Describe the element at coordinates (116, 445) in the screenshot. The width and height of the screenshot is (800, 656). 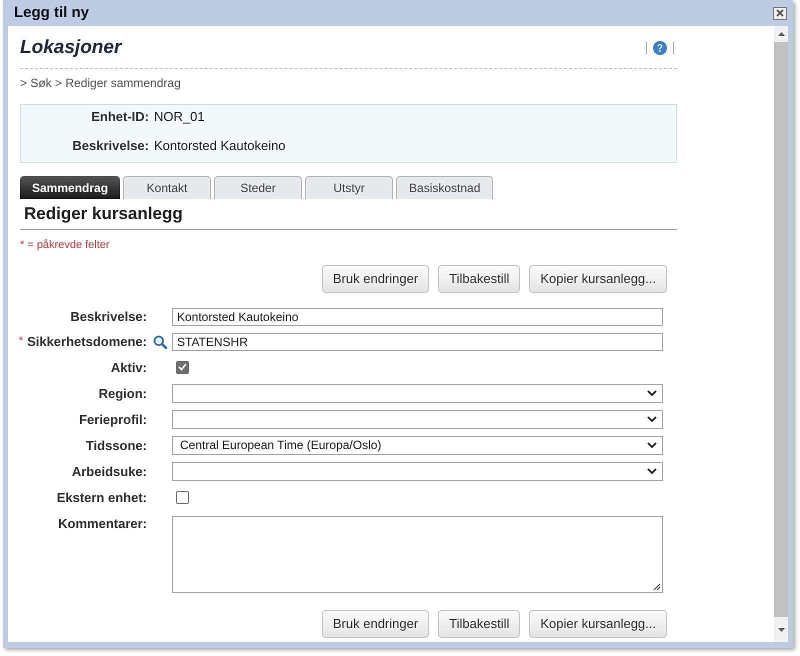
I see `field-label: Tidssone:` at that location.